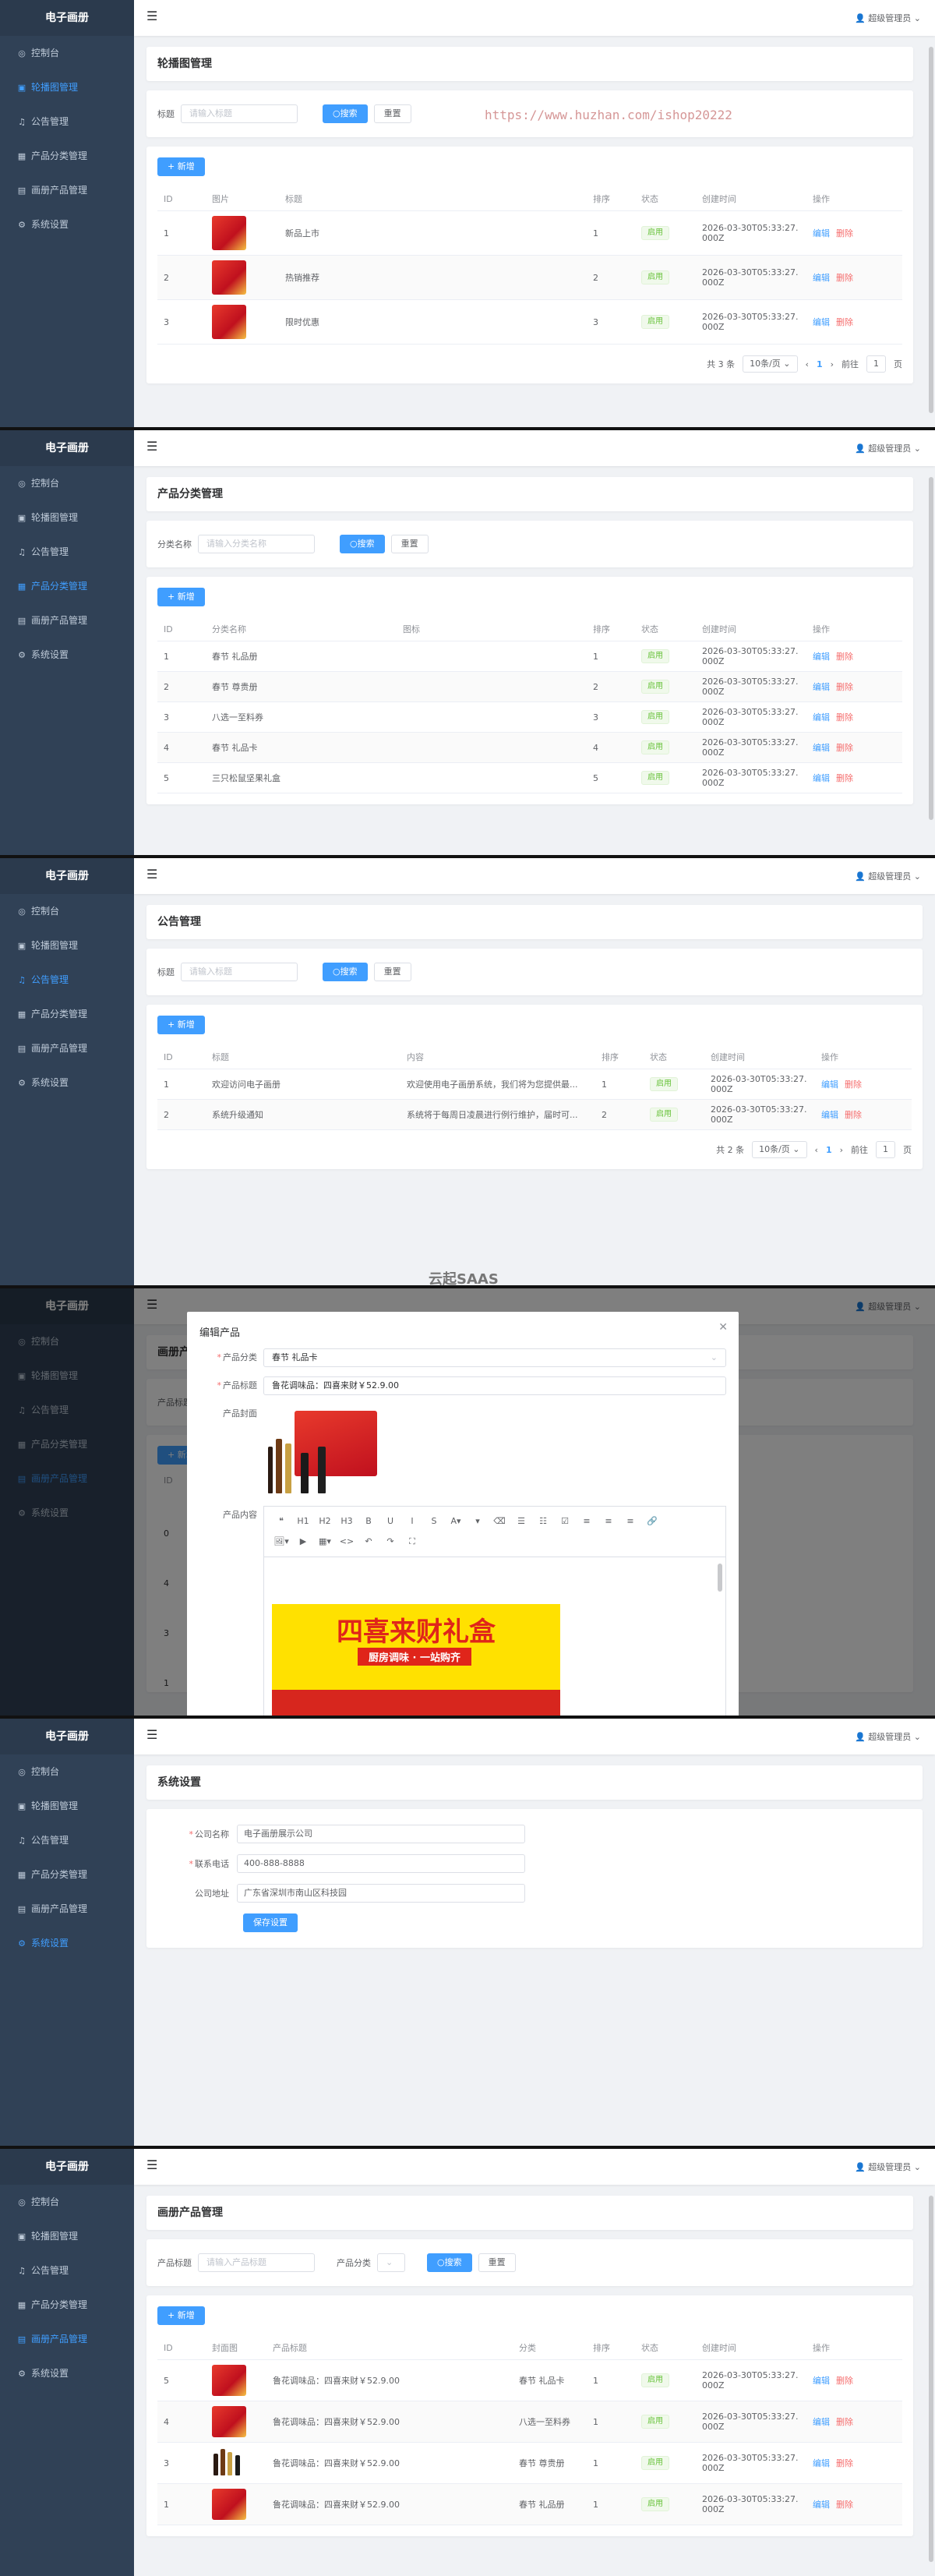 Image resolution: width=935 pixels, height=2576 pixels. I want to click on clear-format-icon: ⌫, so click(500, 1521).